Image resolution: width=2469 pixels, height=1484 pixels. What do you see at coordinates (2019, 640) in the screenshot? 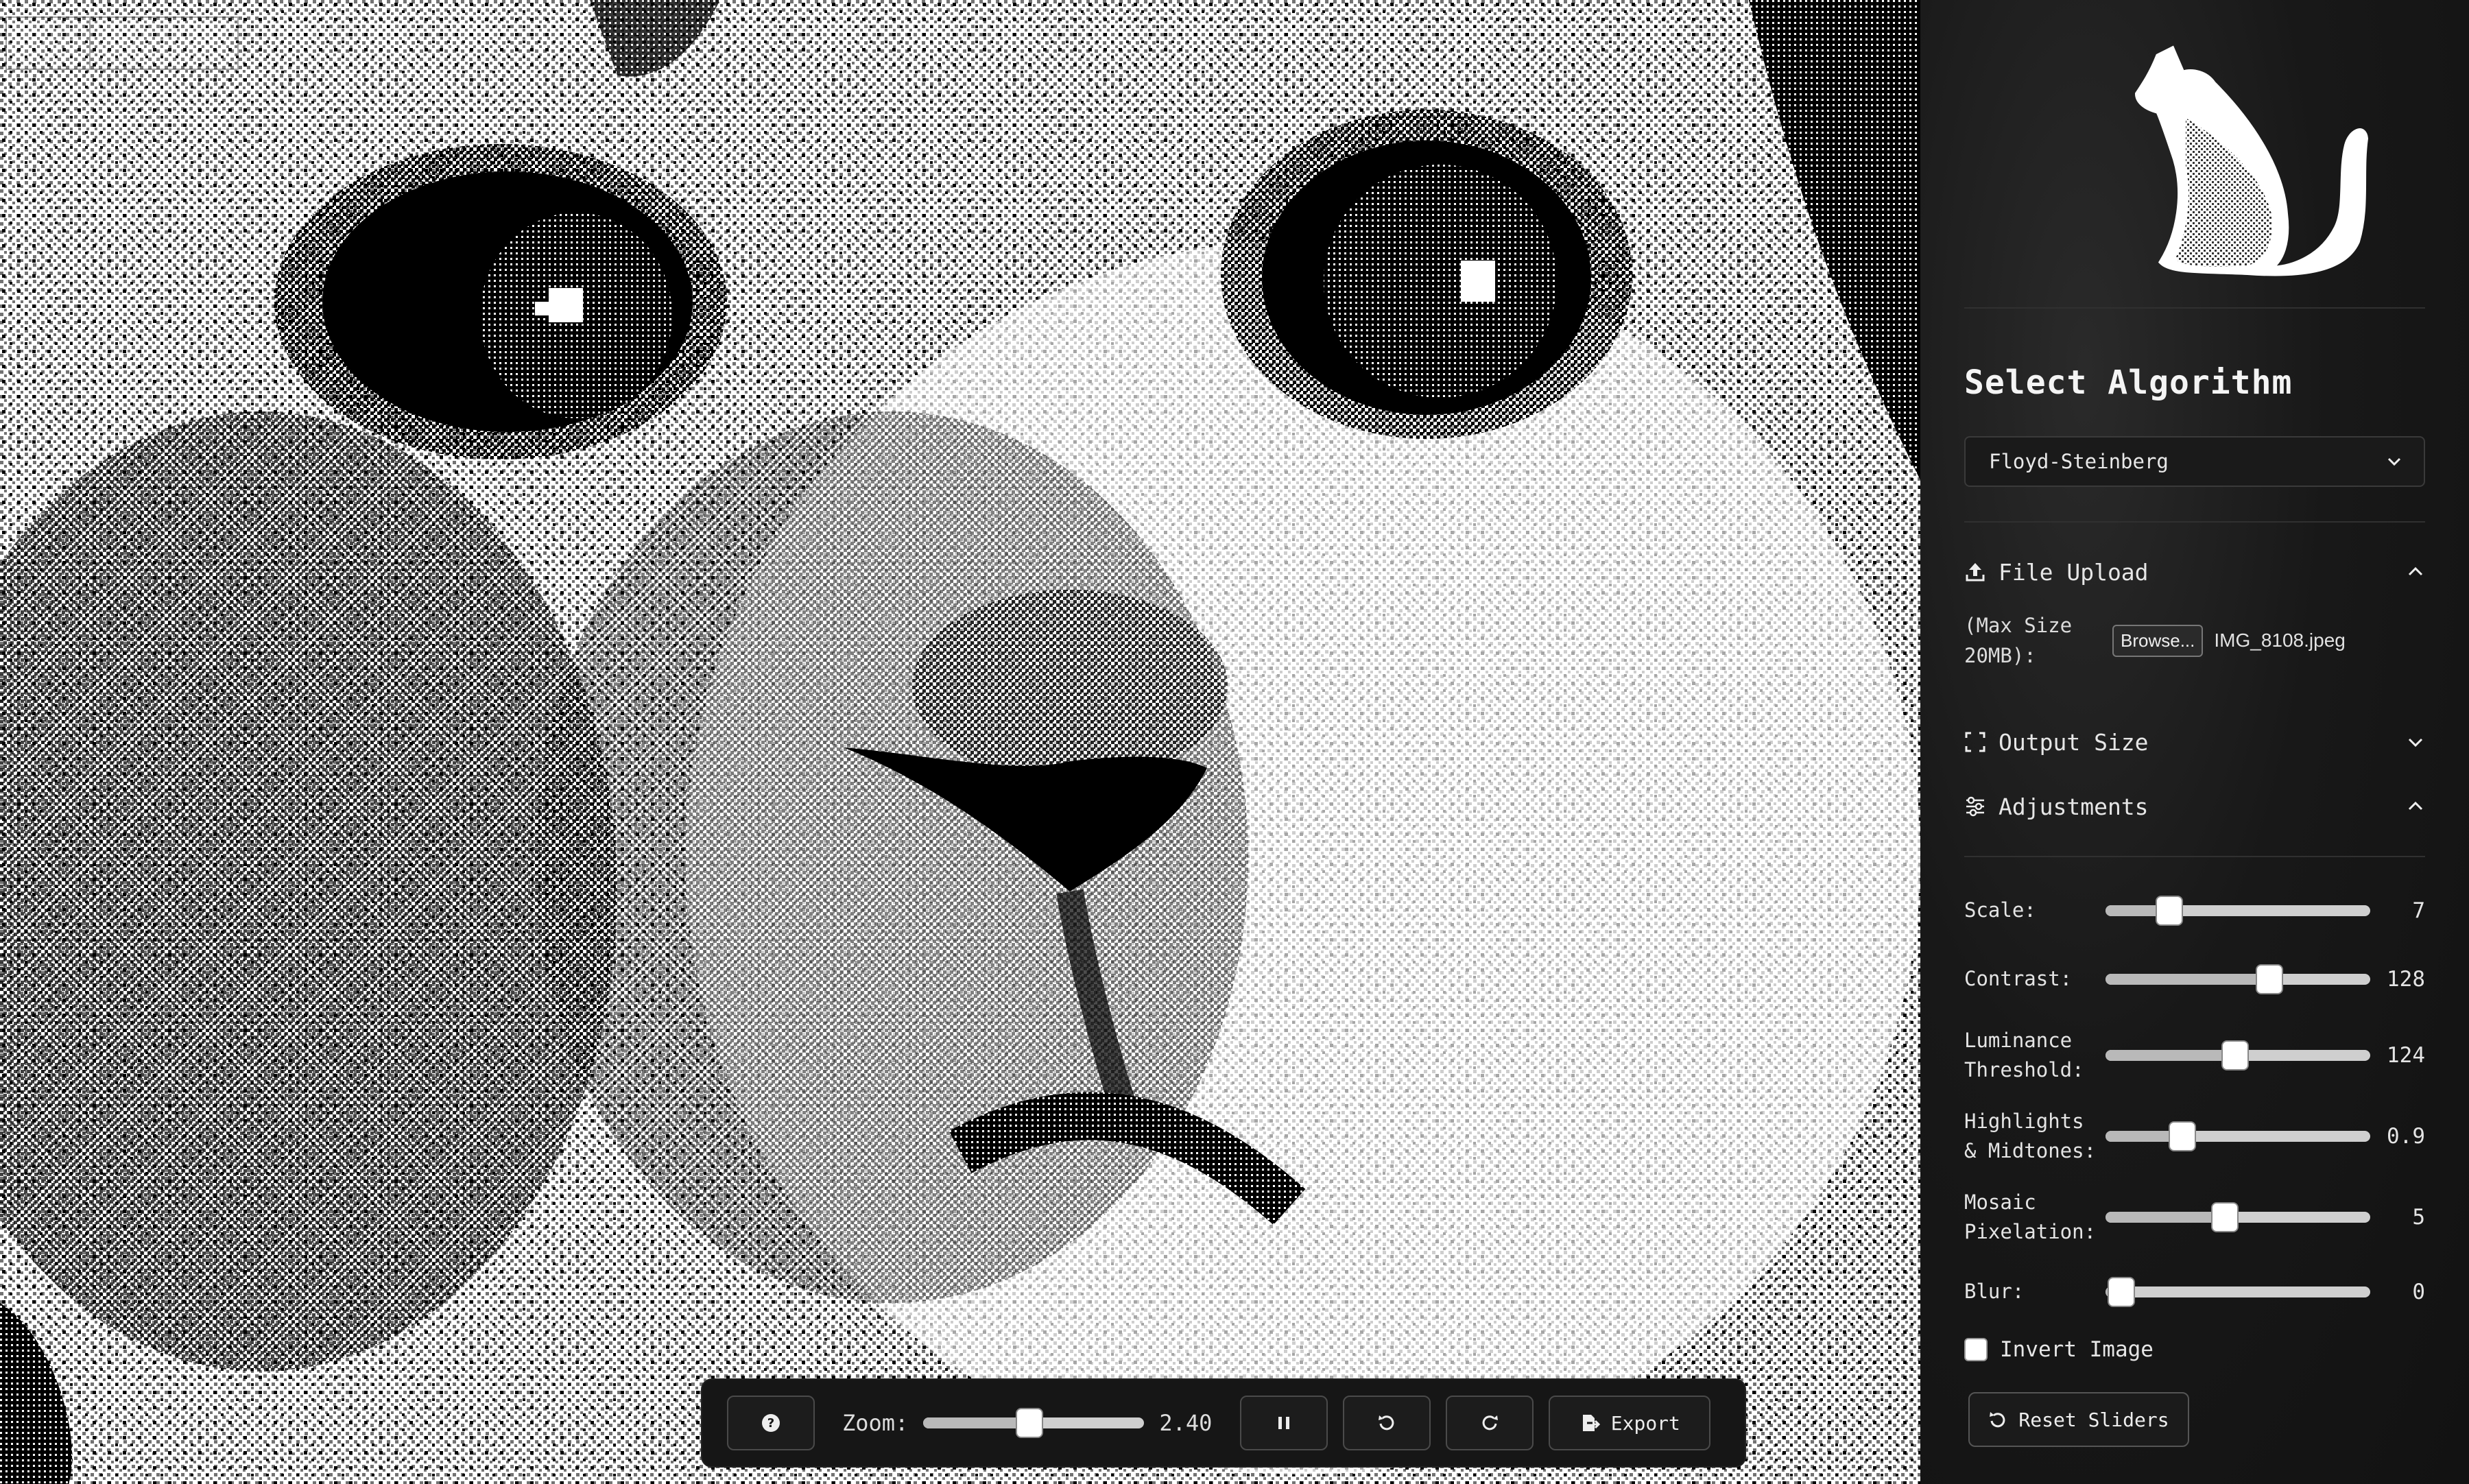
I see `upload-size-note: (Max Size 20MB):` at bounding box center [2019, 640].